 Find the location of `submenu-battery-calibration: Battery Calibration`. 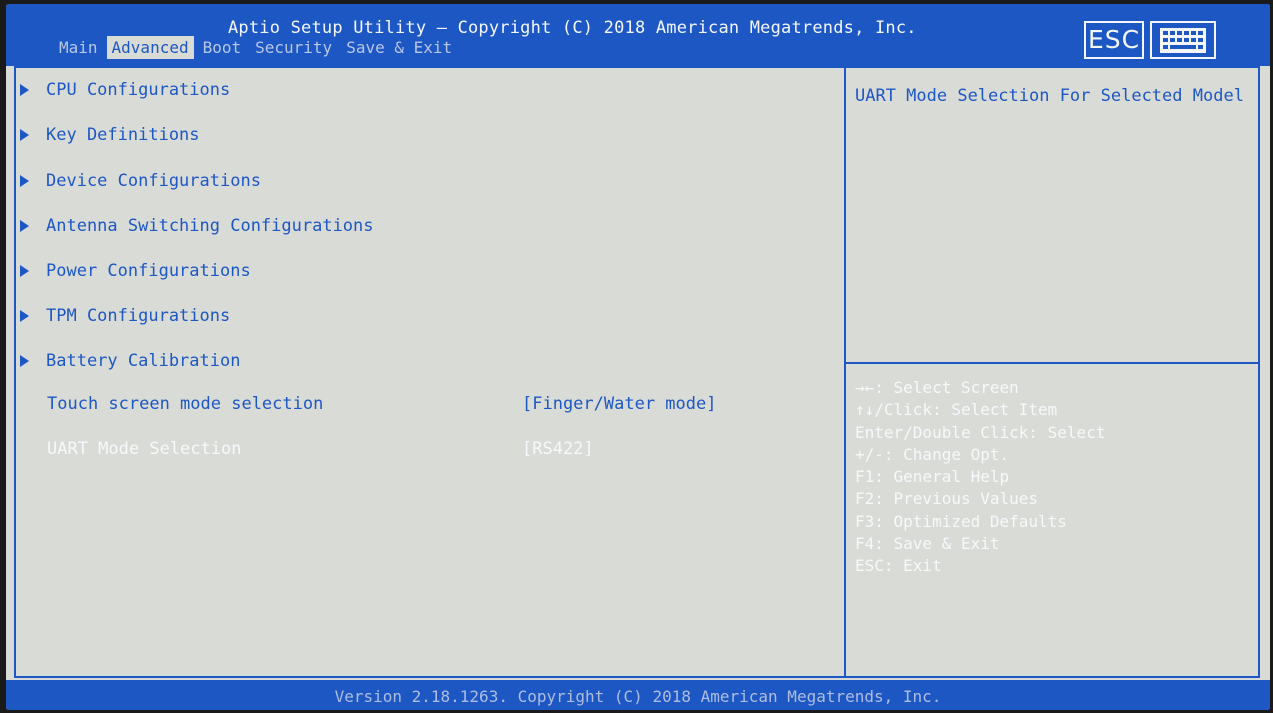

submenu-battery-calibration: Battery Calibration is located at coordinates (129, 361).